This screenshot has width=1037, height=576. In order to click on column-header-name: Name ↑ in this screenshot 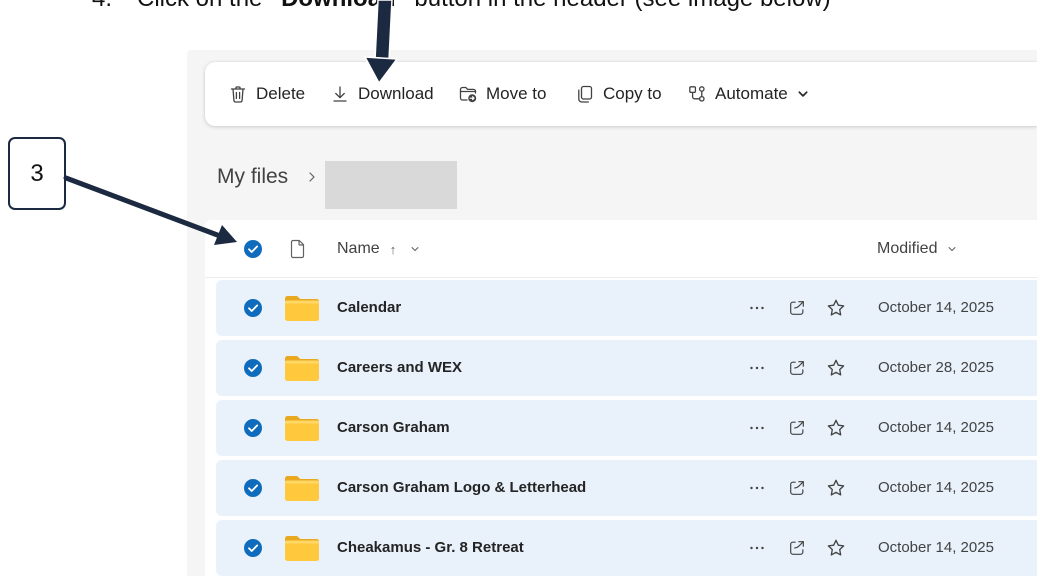, I will do `click(378, 249)`.